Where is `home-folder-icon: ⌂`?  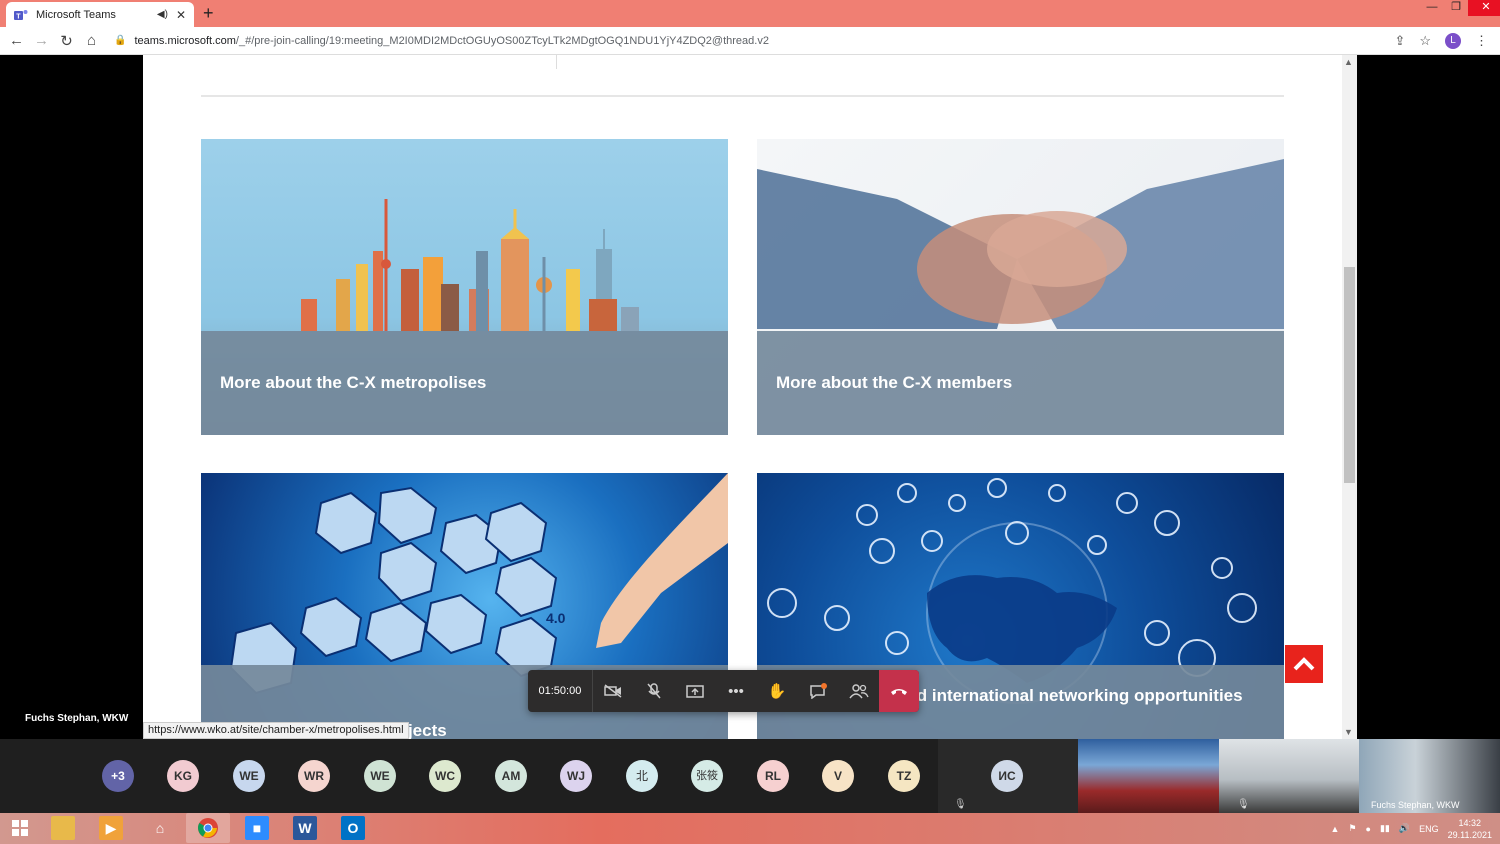 home-folder-icon: ⌂ is located at coordinates (160, 828).